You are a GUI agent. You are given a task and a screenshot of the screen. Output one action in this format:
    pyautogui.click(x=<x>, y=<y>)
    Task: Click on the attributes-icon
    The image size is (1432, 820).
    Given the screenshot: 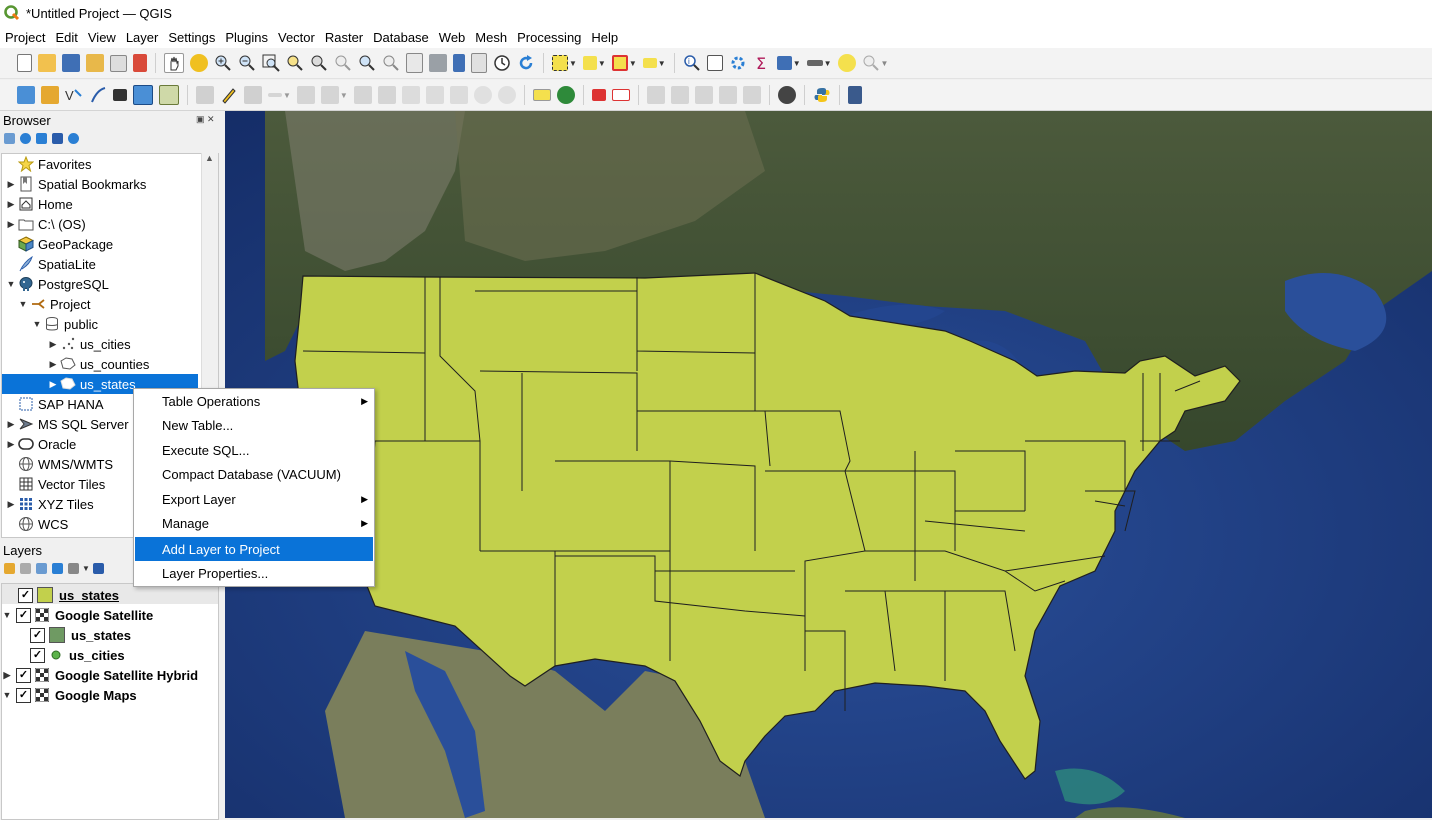 What is the action you would take?
    pyautogui.click(x=784, y=63)
    